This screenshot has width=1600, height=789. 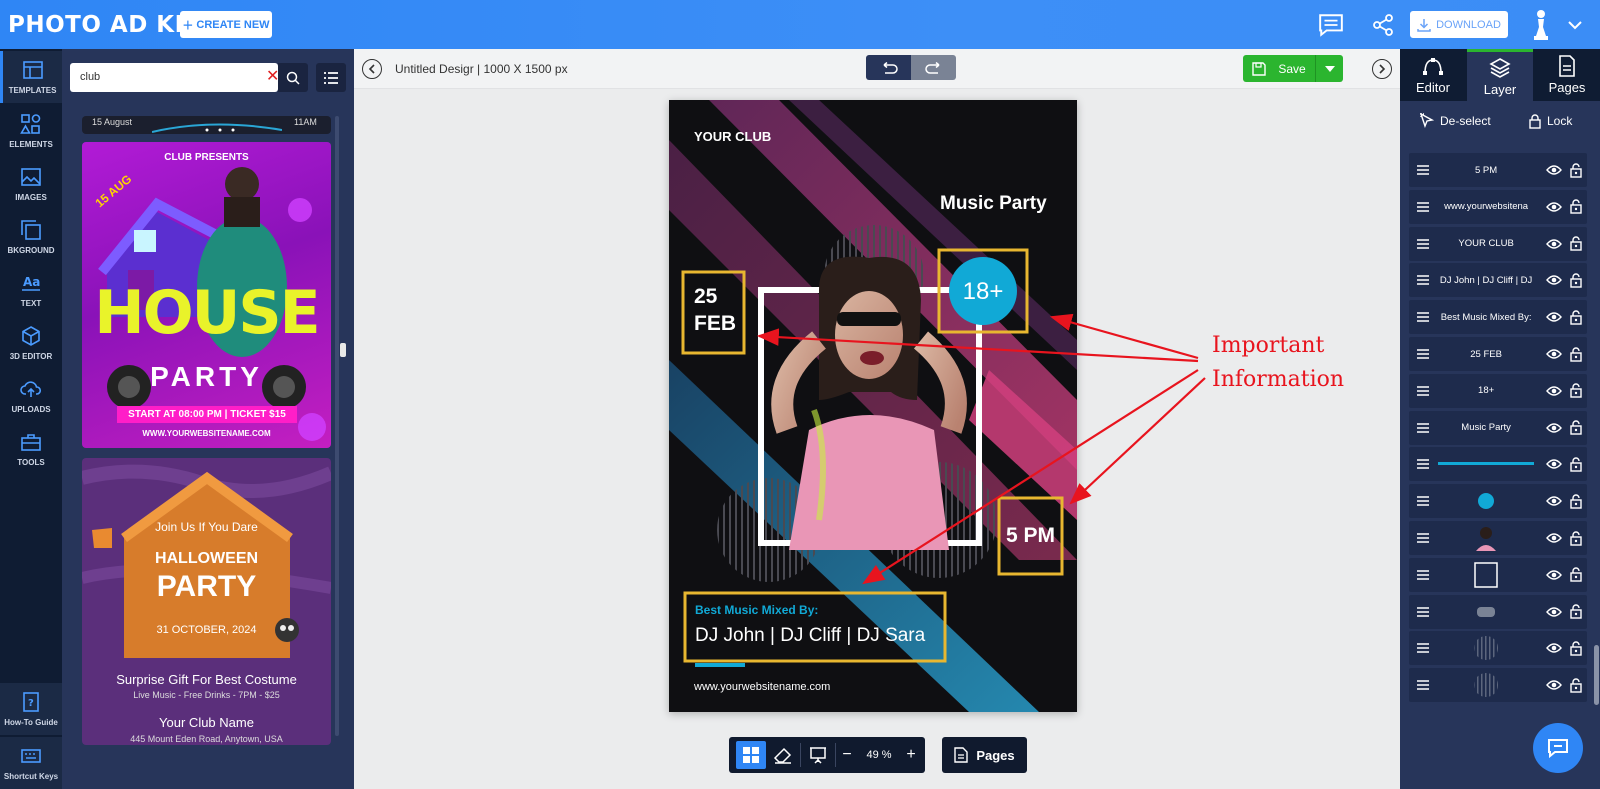 I want to click on layer-row: Music Party, so click(x=1498, y=427).